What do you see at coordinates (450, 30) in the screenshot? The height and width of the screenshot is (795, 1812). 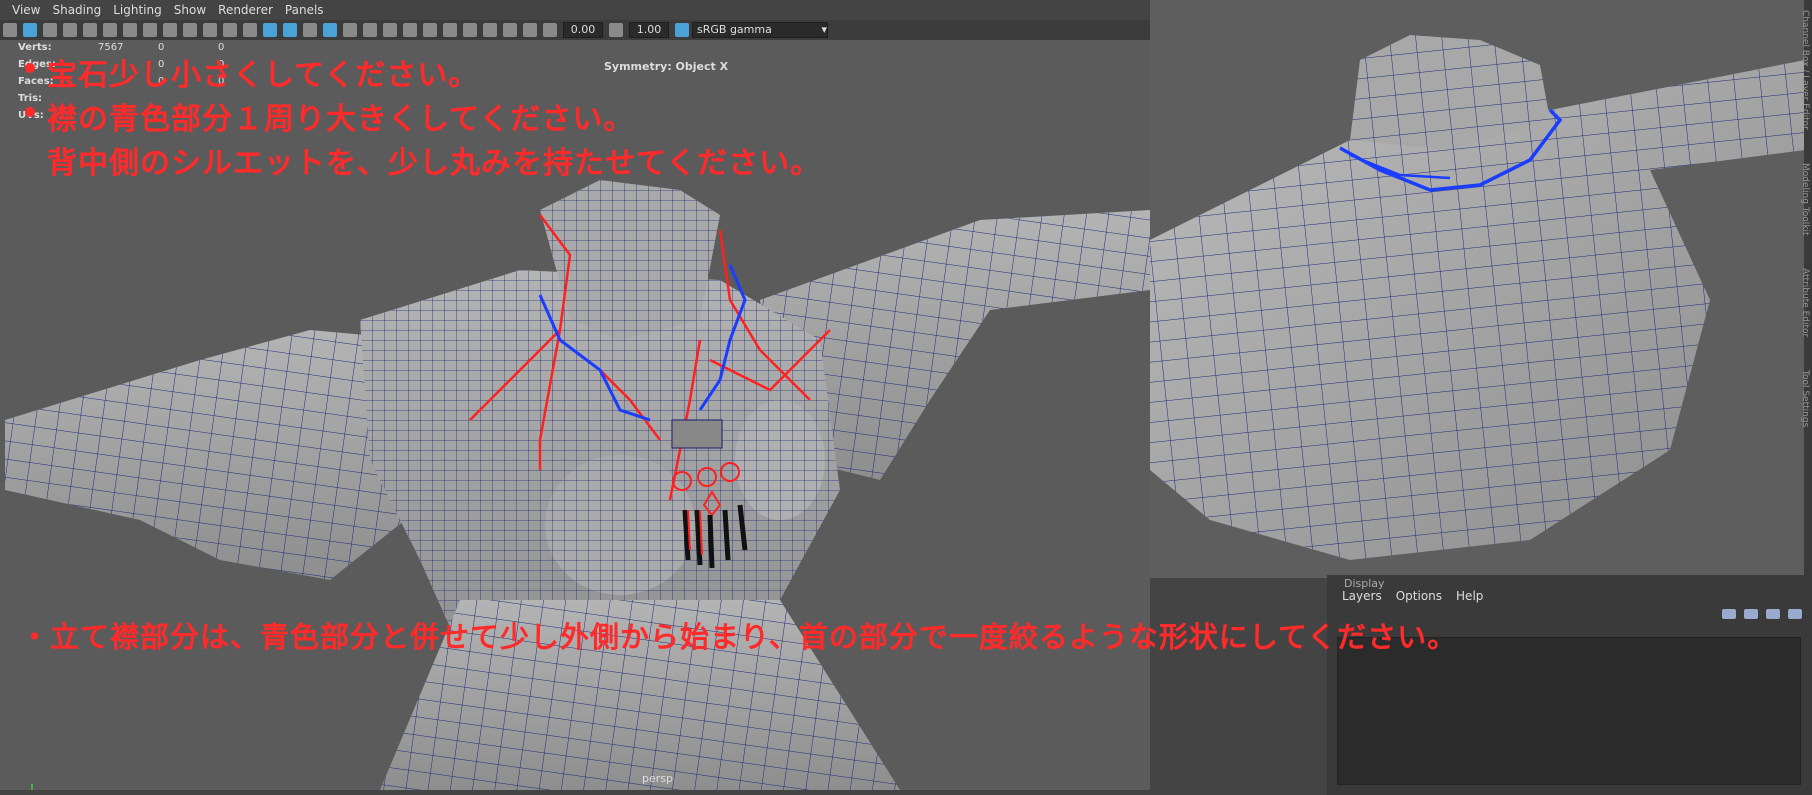 I see `anti-aliasing-icon` at bounding box center [450, 30].